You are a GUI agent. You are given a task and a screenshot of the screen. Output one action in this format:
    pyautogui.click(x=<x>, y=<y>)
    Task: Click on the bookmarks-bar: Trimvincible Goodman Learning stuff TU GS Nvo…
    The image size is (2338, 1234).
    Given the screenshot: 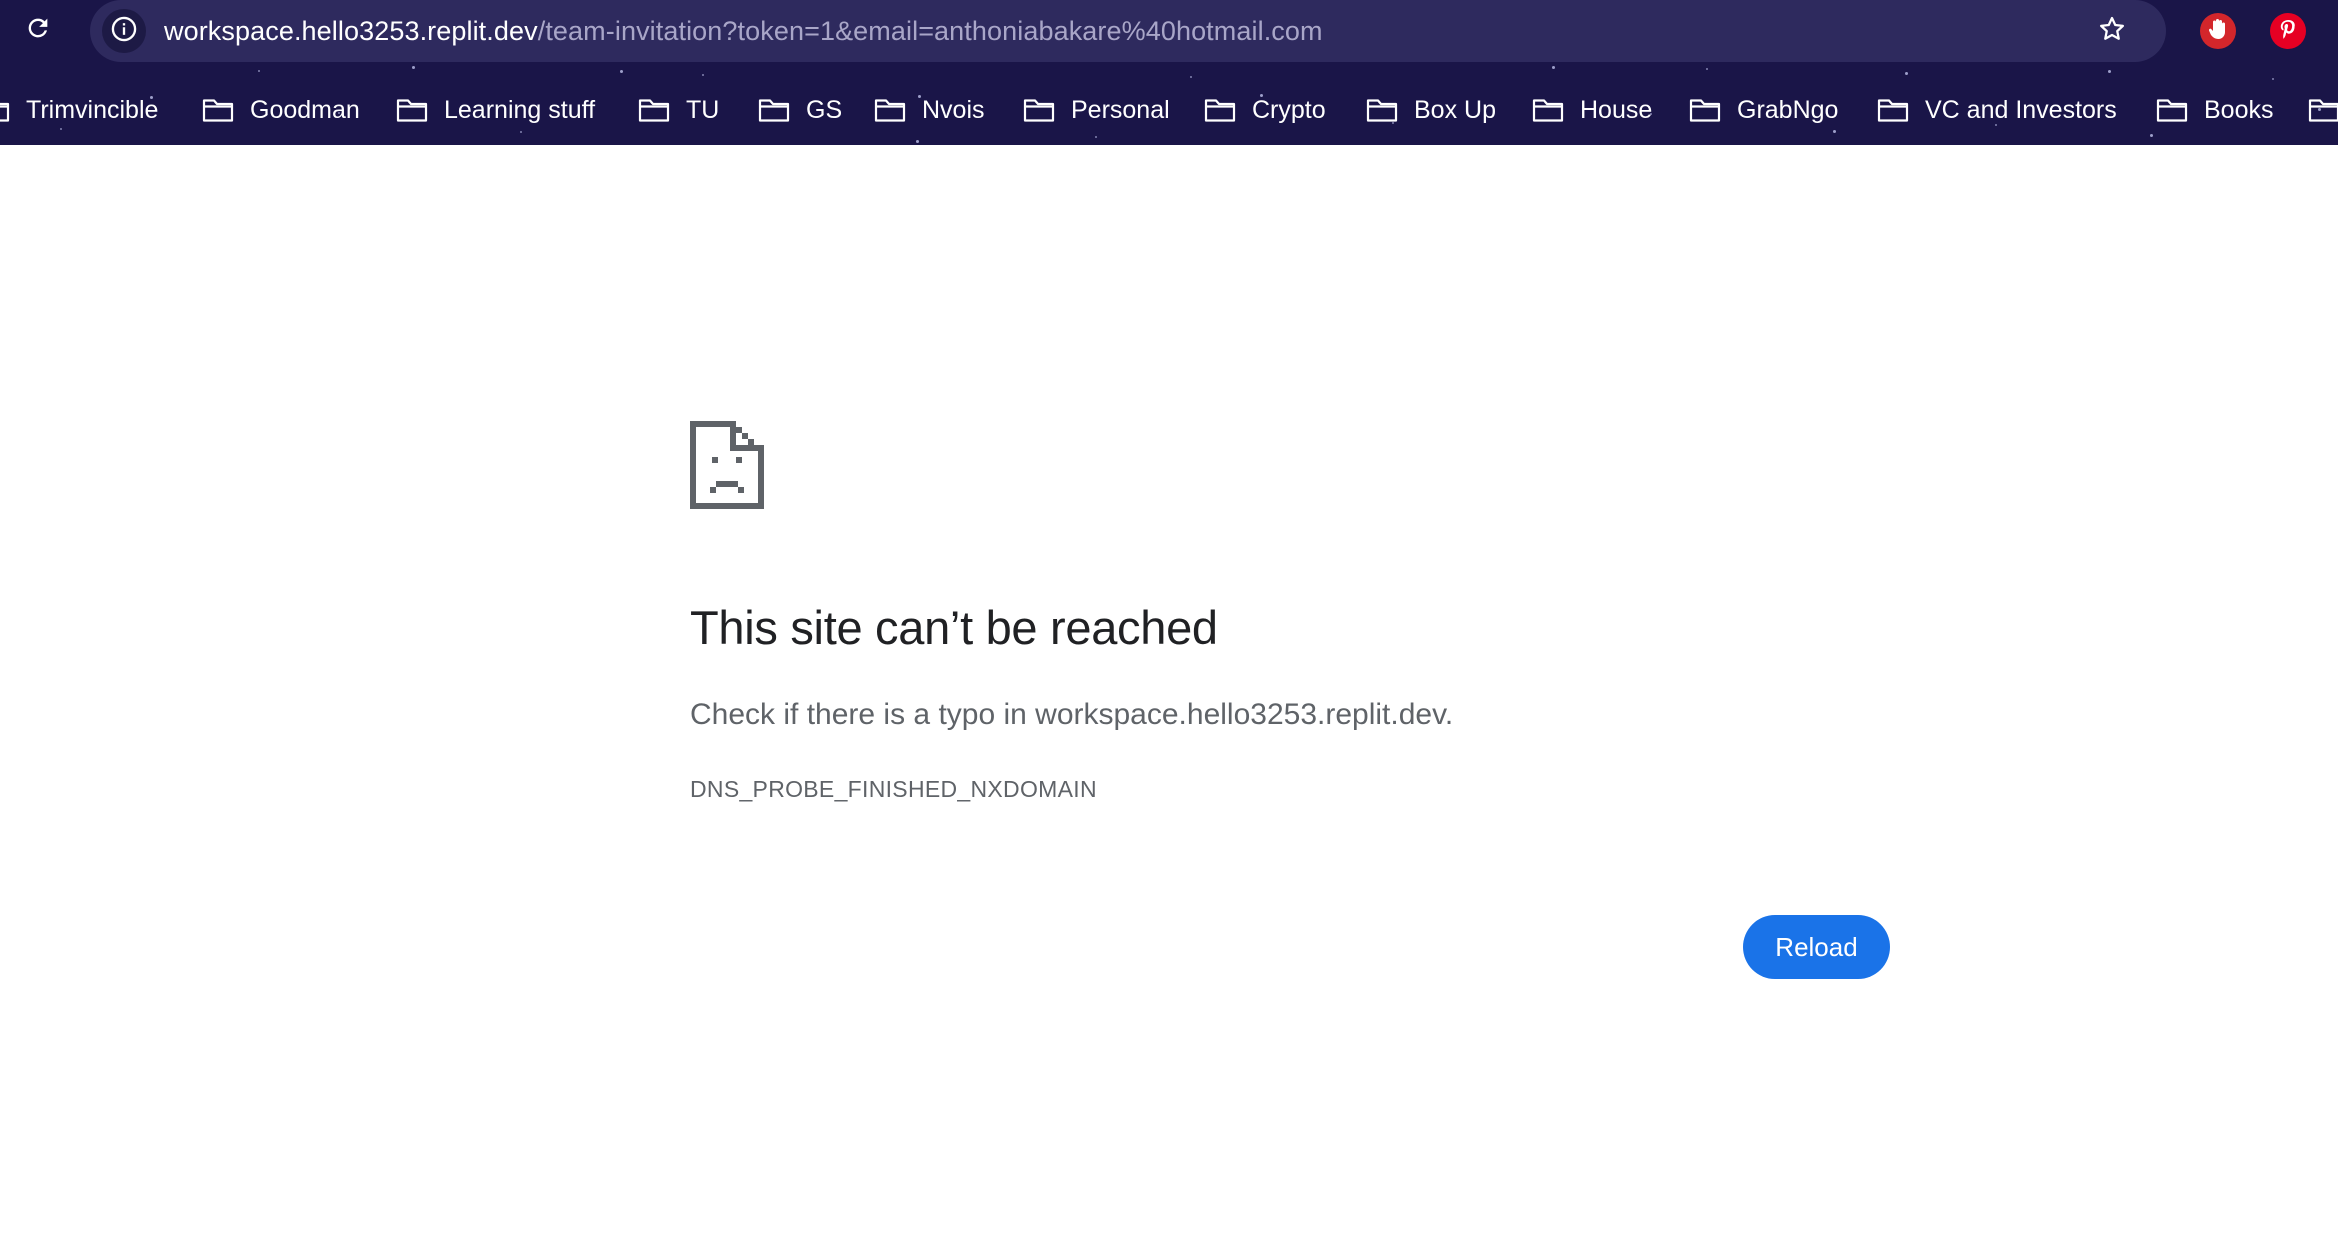 What is the action you would take?
    pyautogui.click(x=1169, y=110)
    